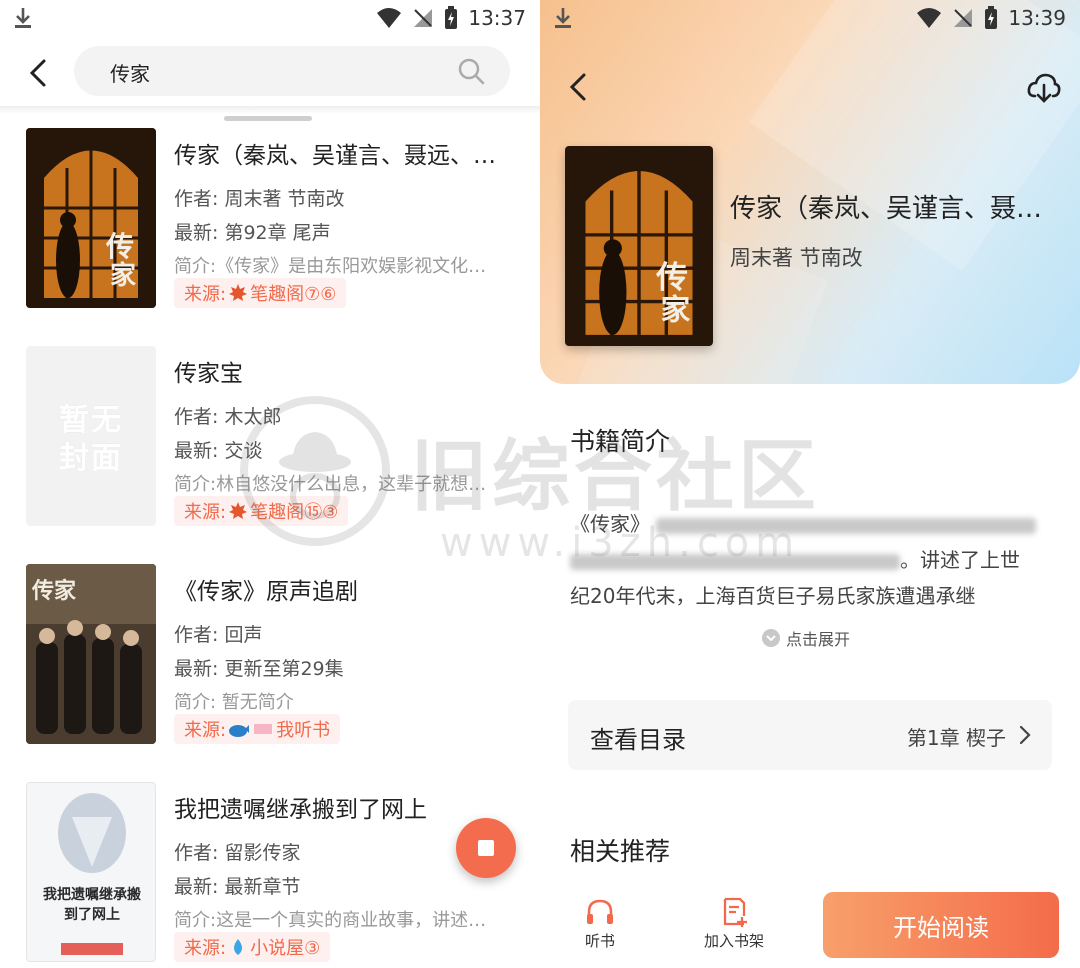 The width and height of the screenshot is (1080, 968). Describe the element at coordinates (285, 948) in the screenshot. I see `source-name: 小说屋③` at that location.